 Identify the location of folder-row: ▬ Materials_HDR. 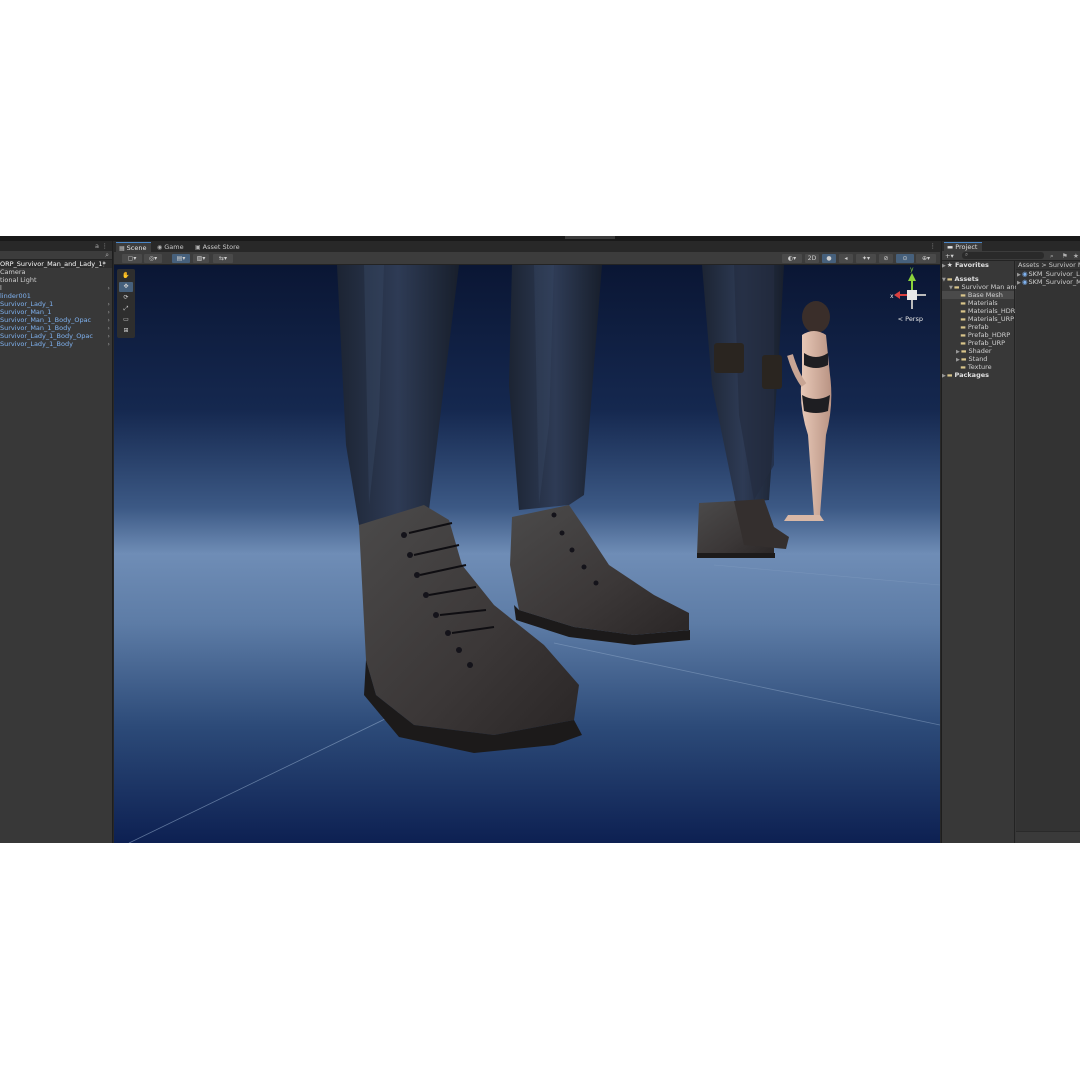
(978, 311).